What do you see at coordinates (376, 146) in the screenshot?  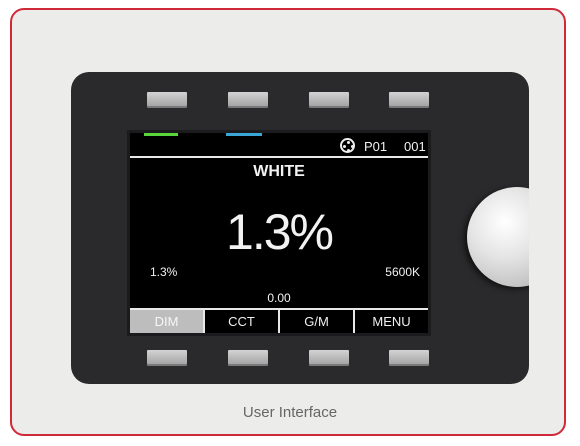 I see `profile-label: P01` at bounding box center [376, 146].